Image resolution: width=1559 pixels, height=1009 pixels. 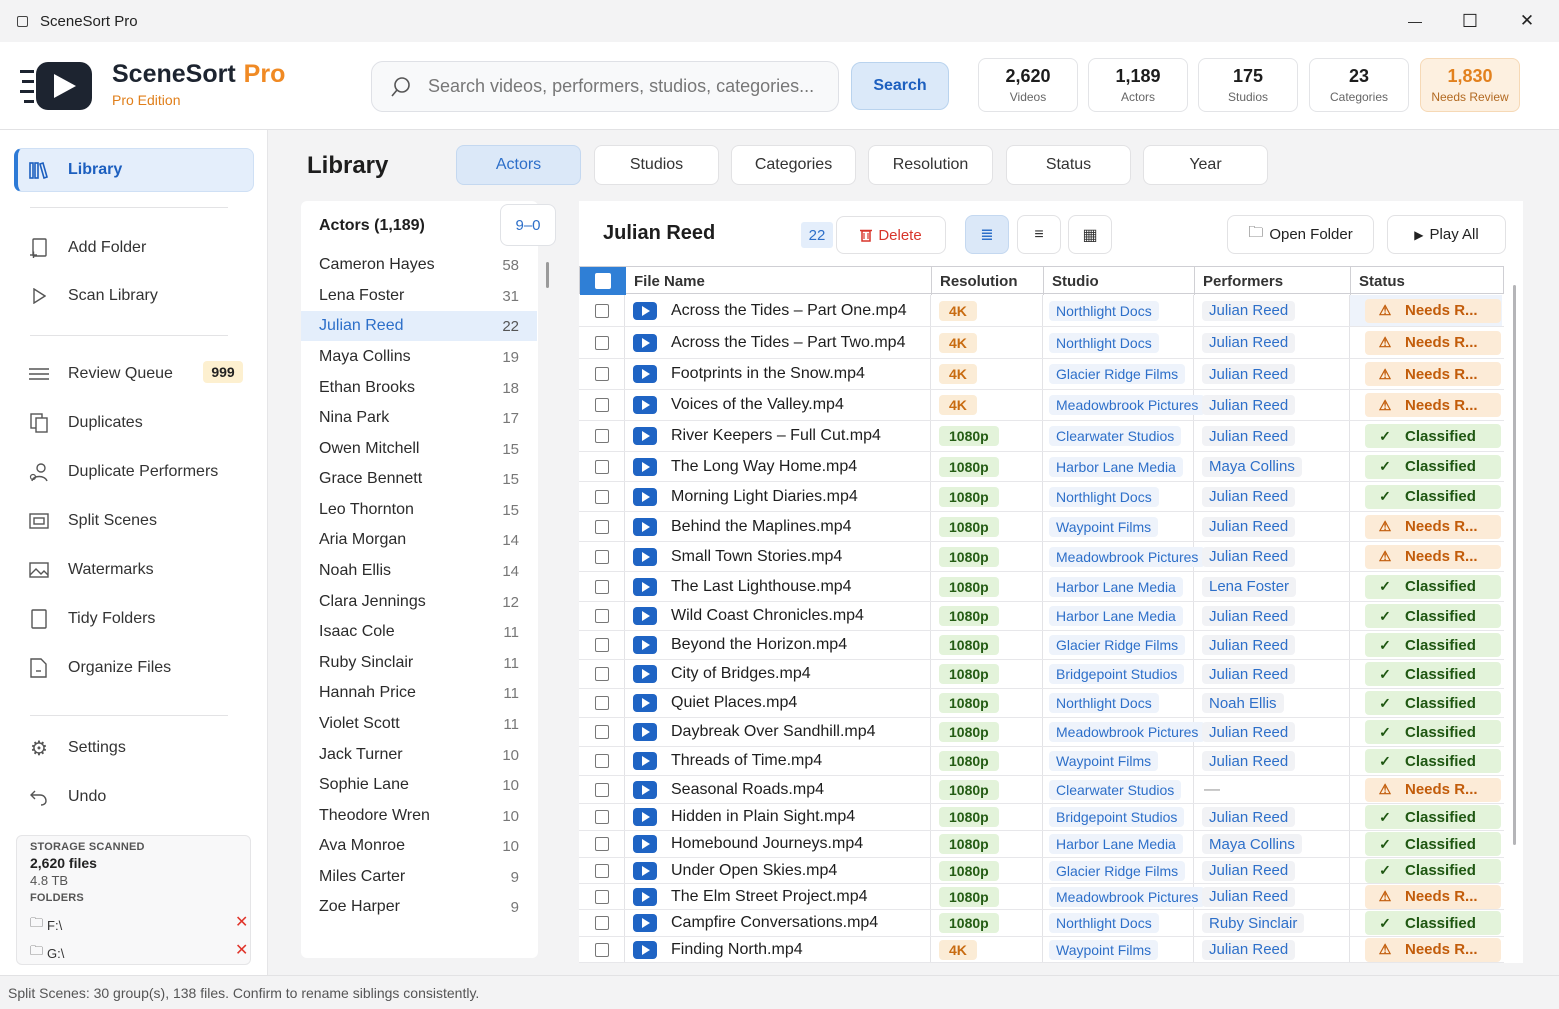 I want to click on studio-tag: Harbor Lane Media, so click(x=1116, y=844).